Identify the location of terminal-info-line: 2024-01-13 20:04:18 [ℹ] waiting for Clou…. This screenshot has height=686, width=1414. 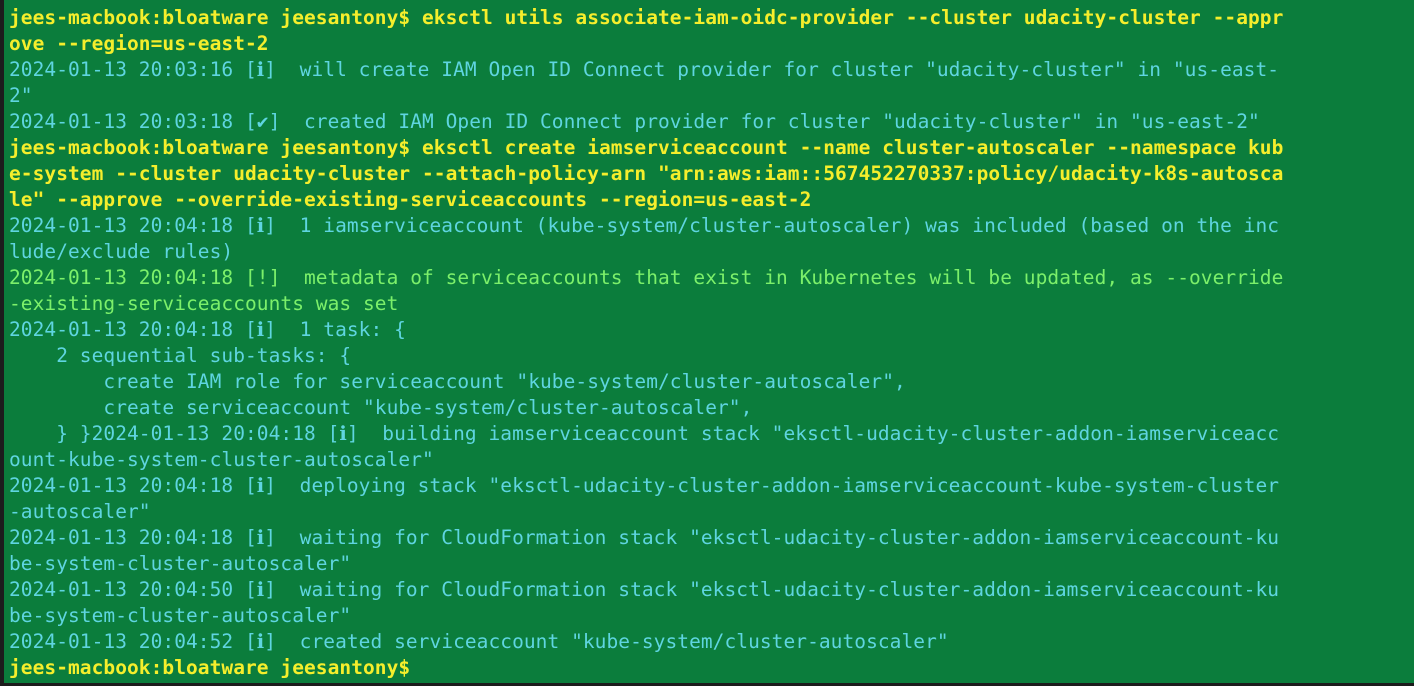
(711, 538).